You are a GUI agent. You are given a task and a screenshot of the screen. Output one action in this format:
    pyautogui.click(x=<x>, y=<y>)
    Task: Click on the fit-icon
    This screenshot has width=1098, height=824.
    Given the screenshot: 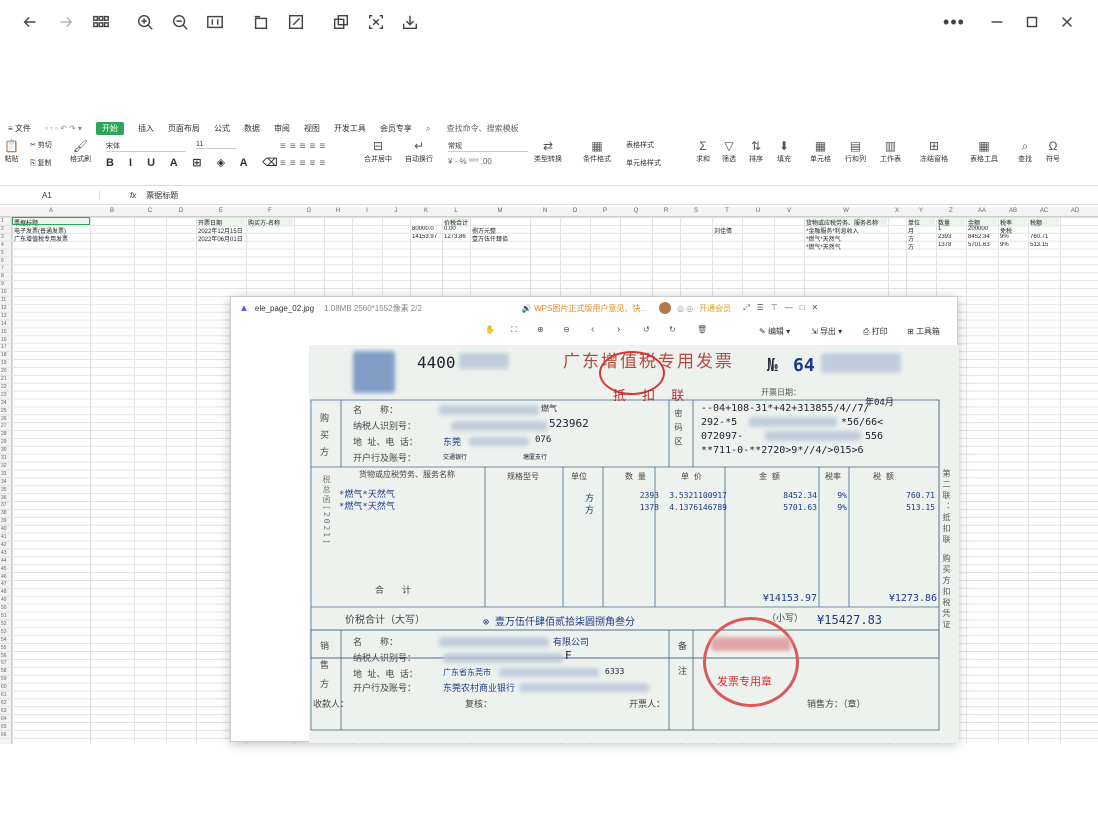 What is the action you would take?
    pyautogui.click(x=215, y=22)
    